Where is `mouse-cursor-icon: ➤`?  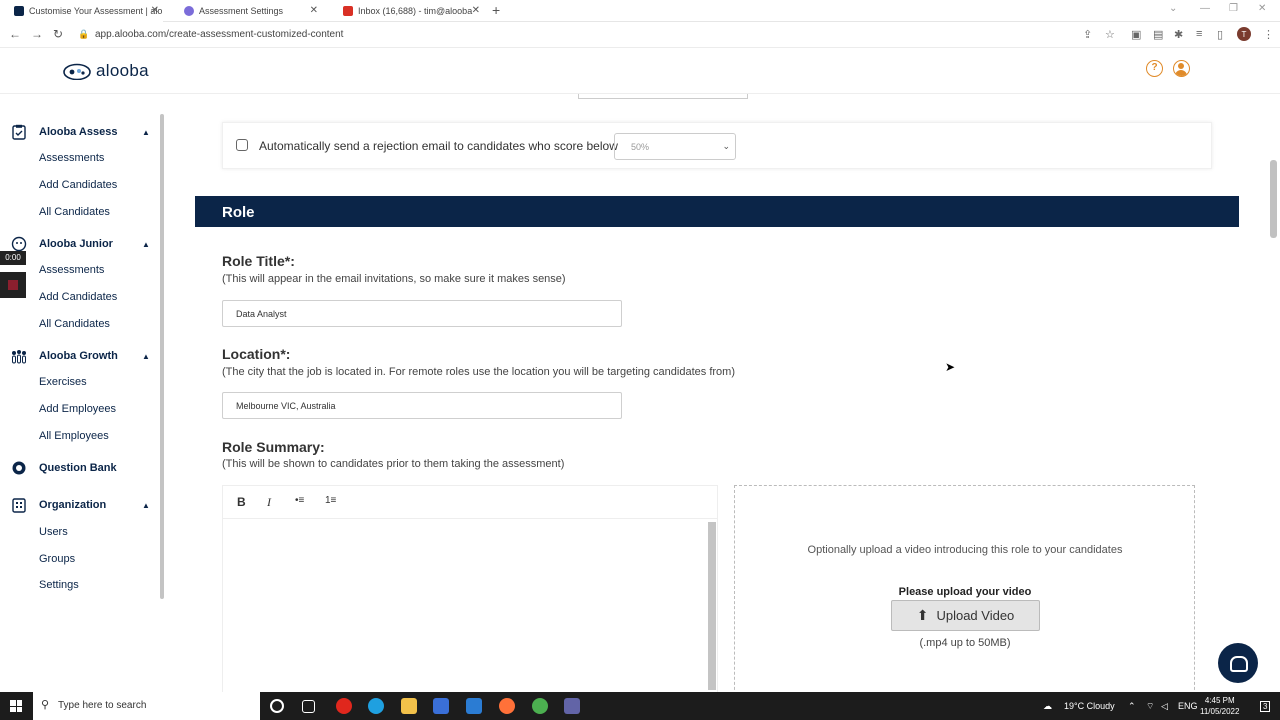 mouse-cursor-icon: ➤ is located at coordinates (950, 367).